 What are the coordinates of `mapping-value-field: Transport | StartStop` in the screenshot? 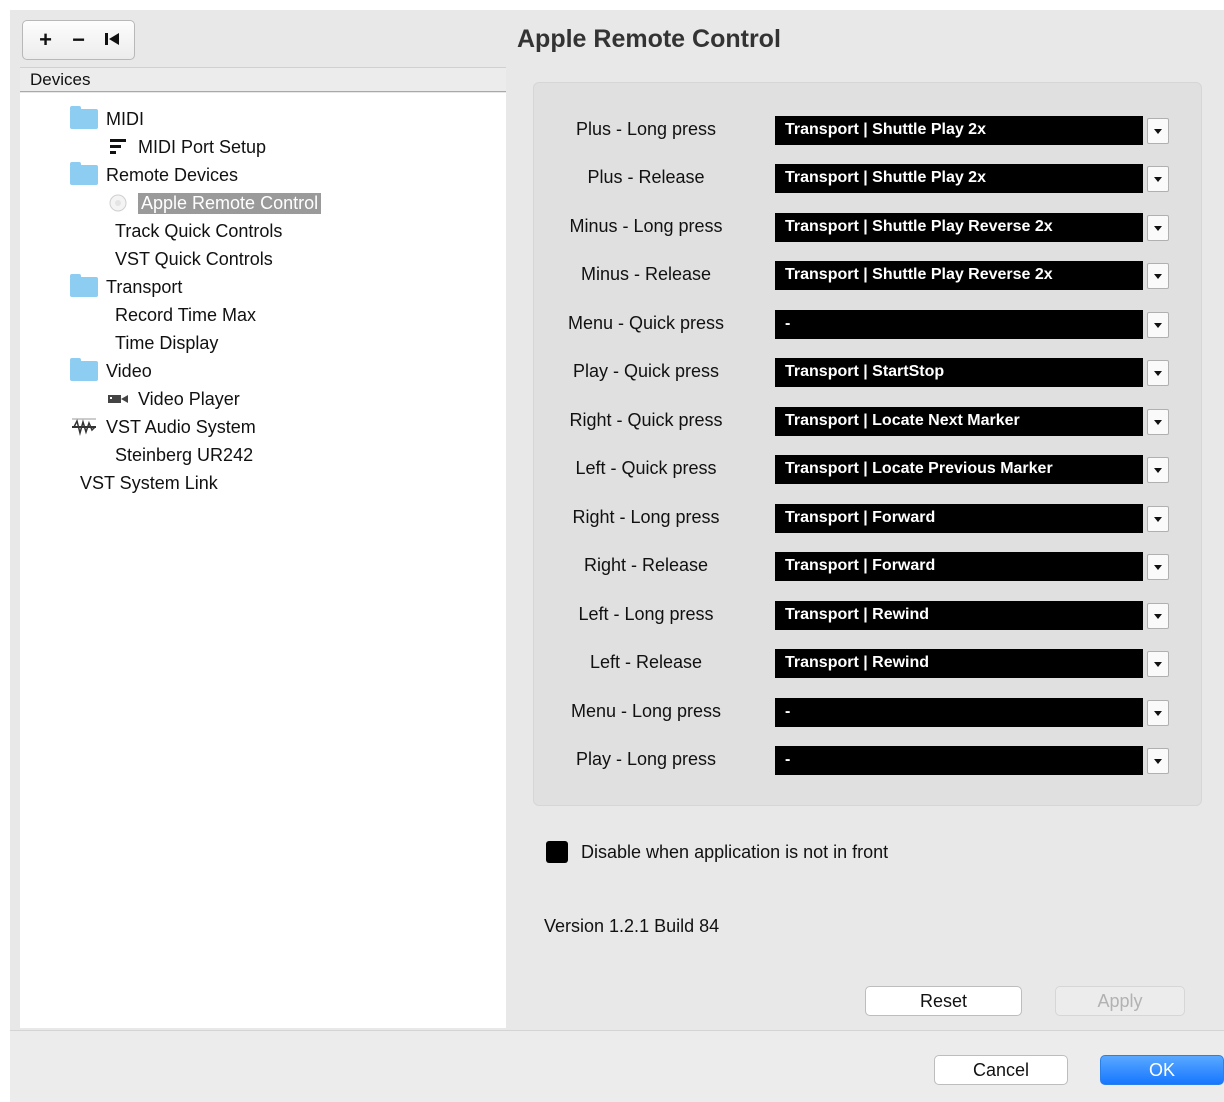 It's located at (959, 372).